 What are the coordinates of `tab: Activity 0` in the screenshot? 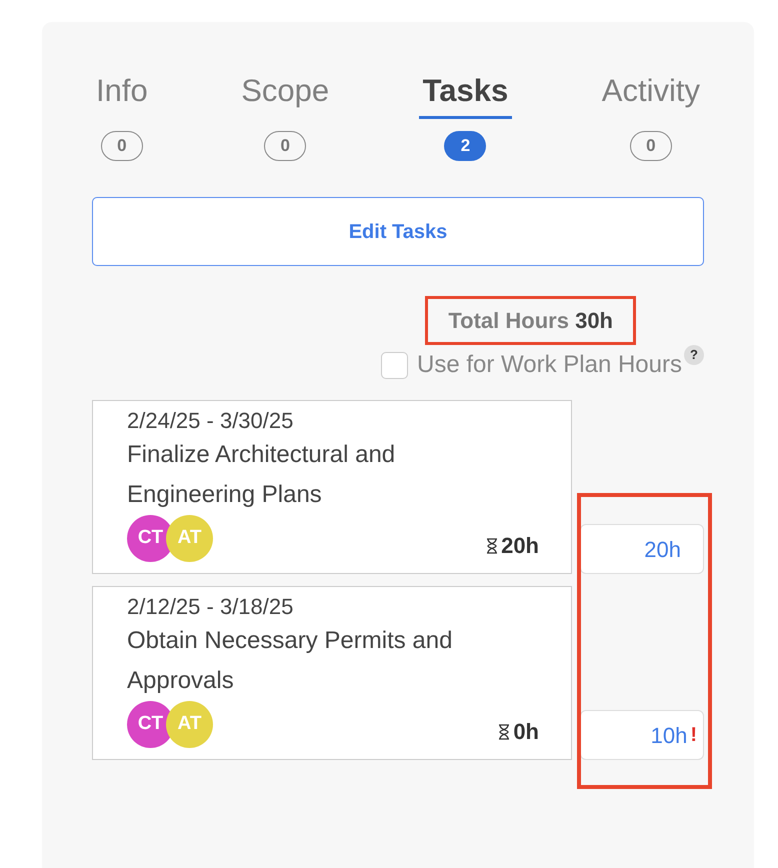 It's located at (651, 116).